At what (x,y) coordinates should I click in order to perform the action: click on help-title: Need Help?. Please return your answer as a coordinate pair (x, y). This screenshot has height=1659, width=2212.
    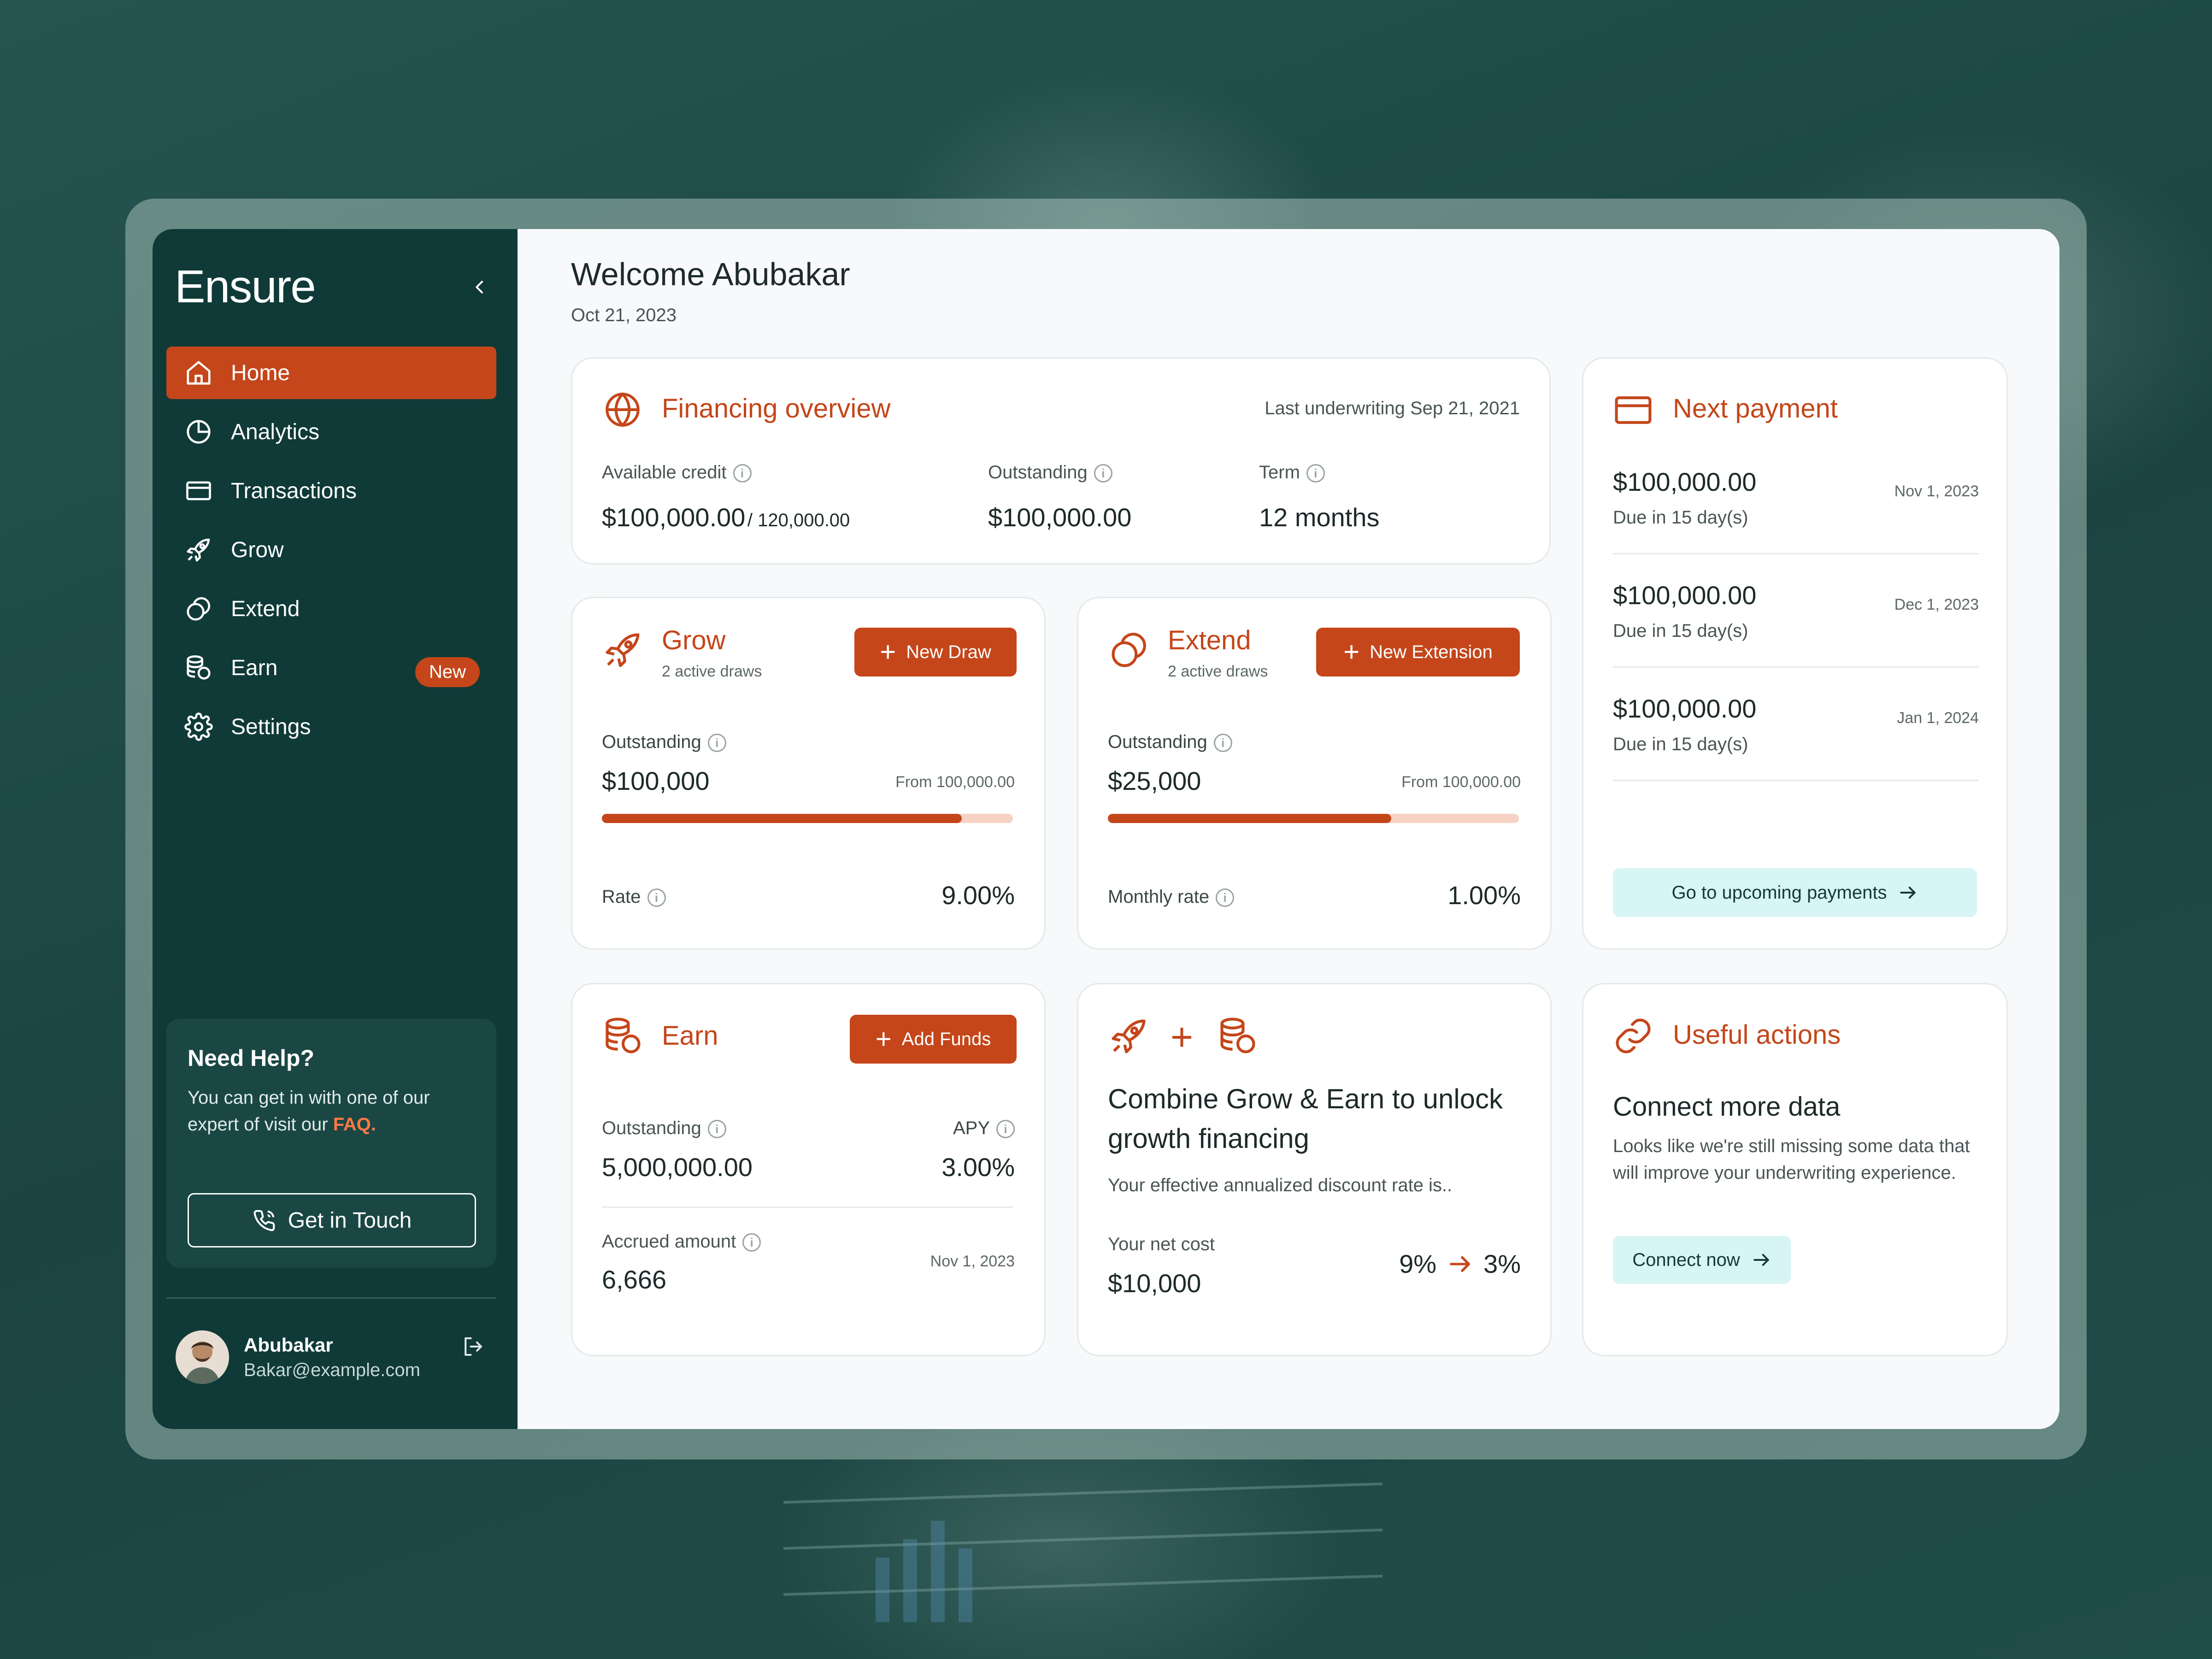
    Looking at the image, I should click on (251, 1058).